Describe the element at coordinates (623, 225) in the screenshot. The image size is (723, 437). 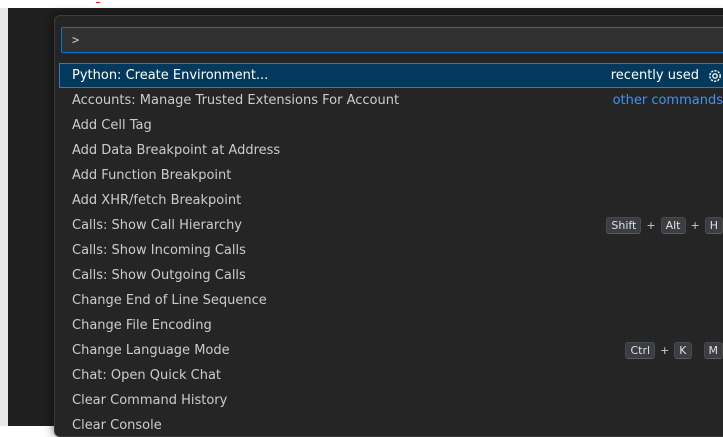
I see `key-shift: Shift` at that location.